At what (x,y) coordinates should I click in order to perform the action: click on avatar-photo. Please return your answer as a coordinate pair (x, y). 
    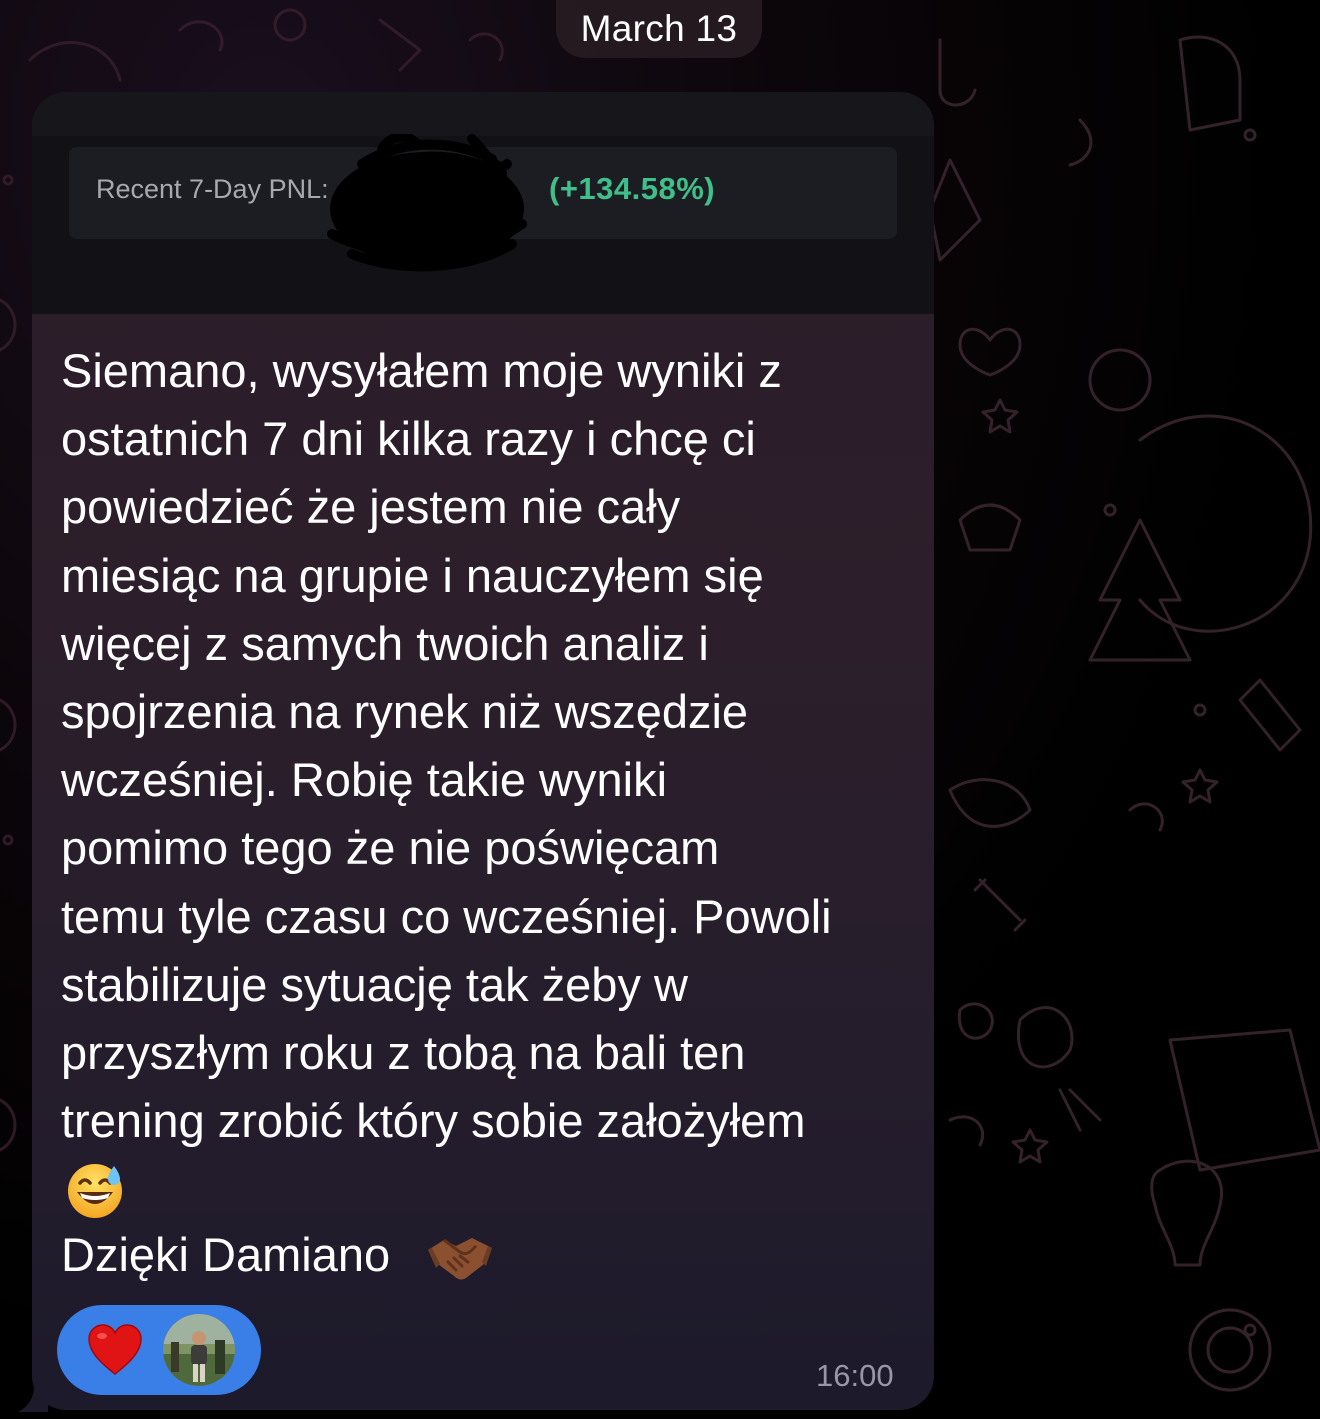
    Looking at the image, I should click on (199, 1350).